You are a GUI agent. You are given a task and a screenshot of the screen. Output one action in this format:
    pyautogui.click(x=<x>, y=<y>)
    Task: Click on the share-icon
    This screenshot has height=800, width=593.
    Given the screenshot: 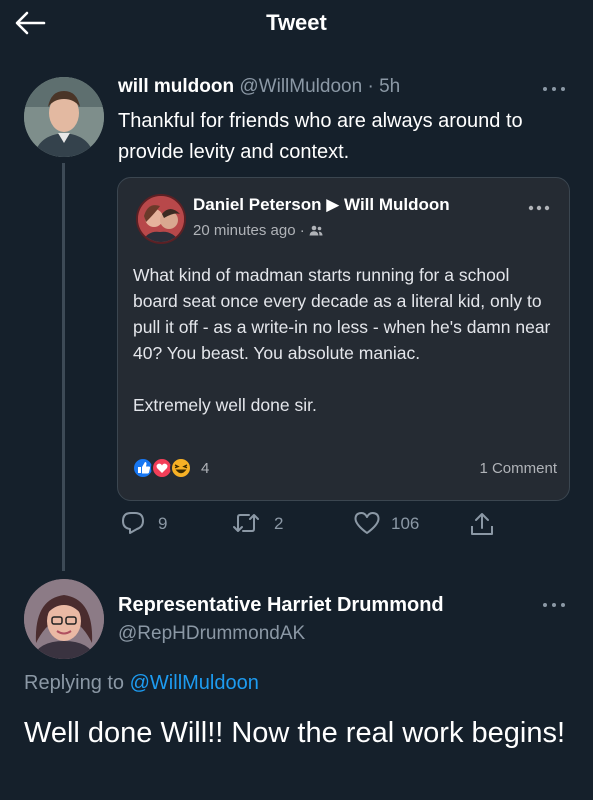 What is the action you would take?
    pyautogui.click(x=482, y=524)
    